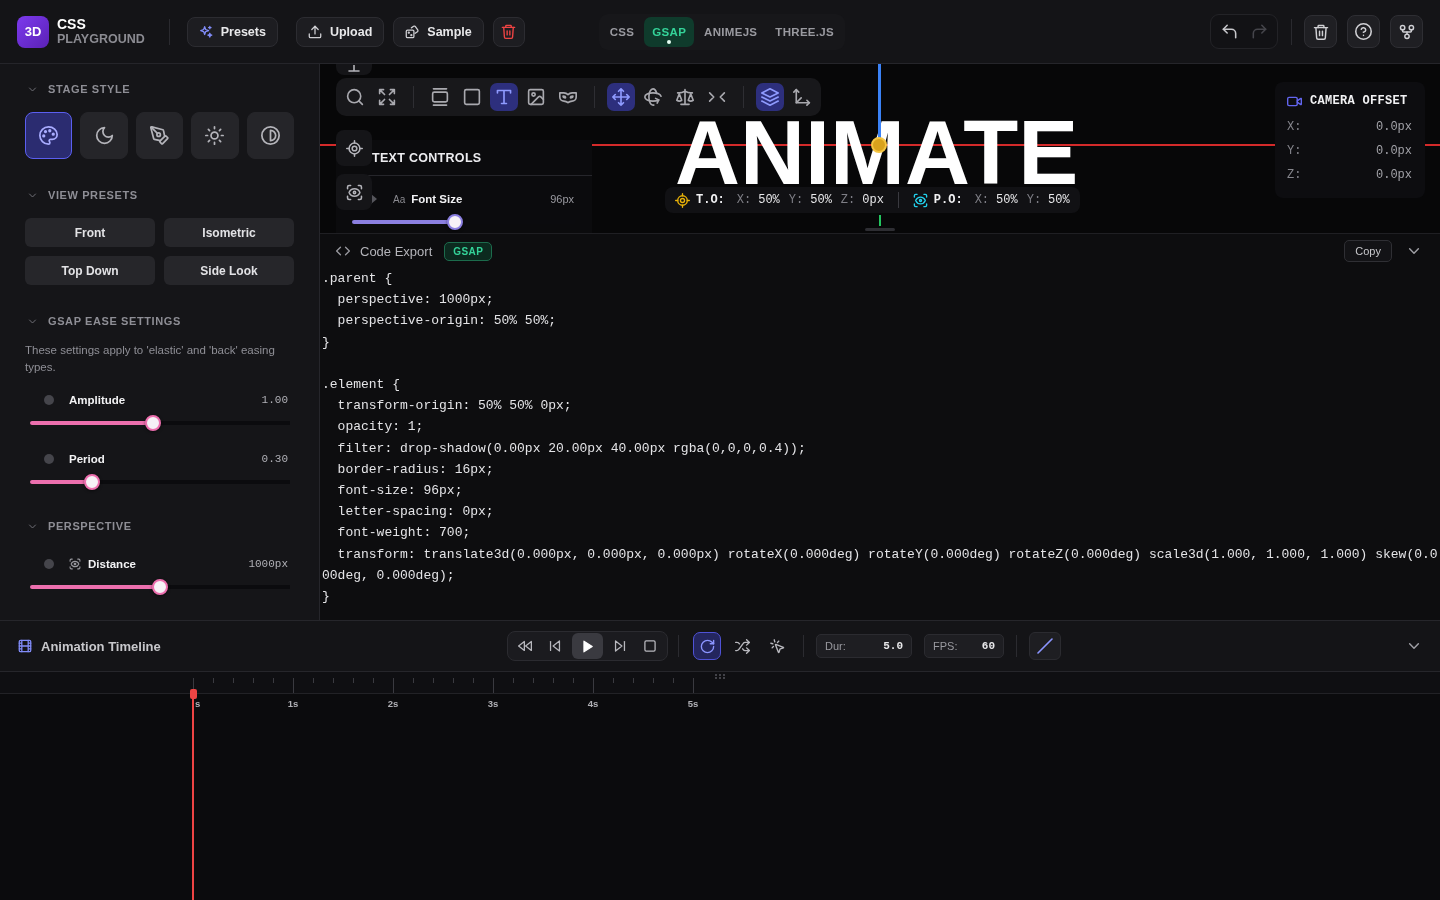 The image size is (1440, 900). I want to click on section-toggle: PERSPECTIVE, so click(78, 526).